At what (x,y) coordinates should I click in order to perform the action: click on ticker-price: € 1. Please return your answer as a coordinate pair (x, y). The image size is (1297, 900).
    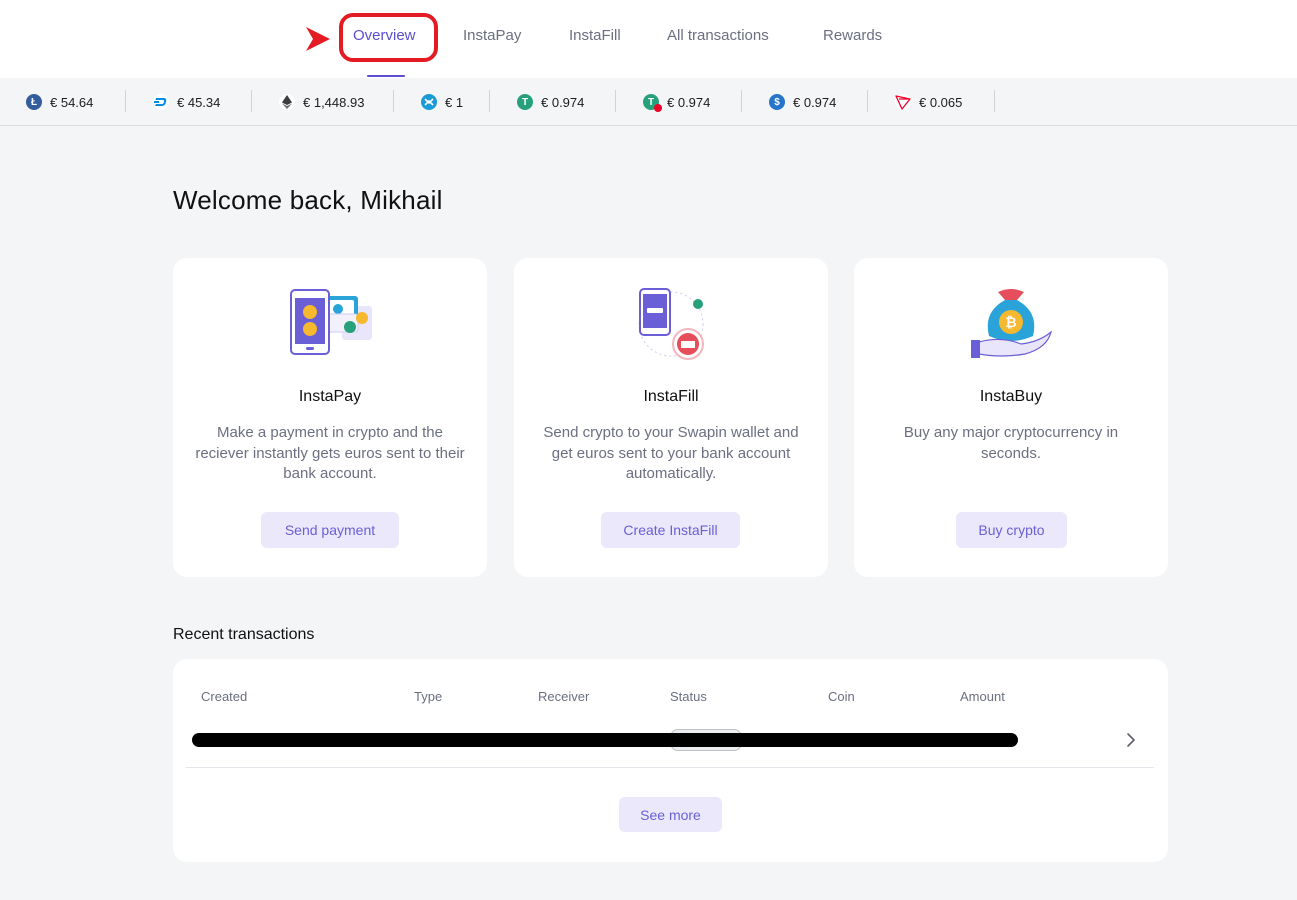
    Looking at the image, I should click on (454, 102).